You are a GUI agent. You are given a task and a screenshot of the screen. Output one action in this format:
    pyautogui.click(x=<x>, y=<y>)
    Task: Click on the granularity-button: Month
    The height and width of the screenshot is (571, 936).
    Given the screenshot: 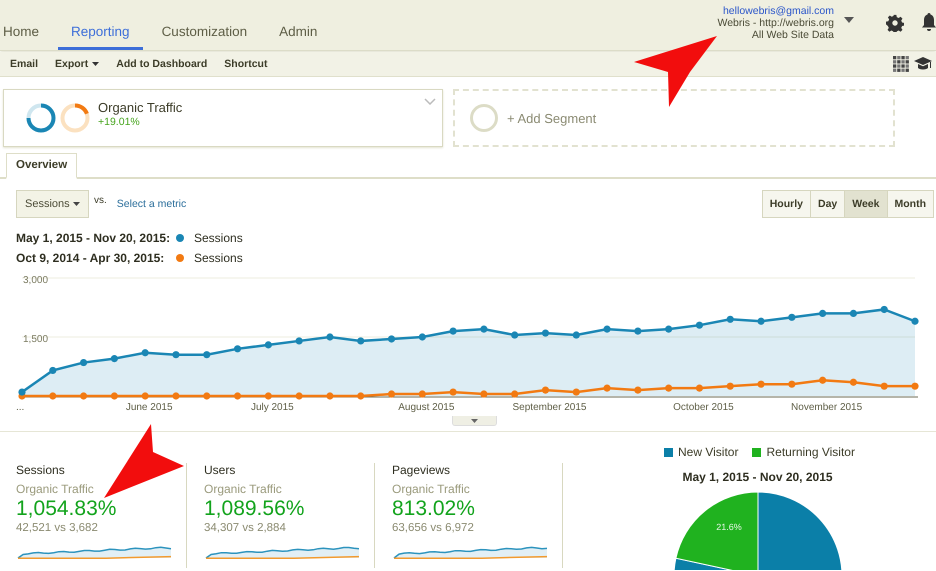 What is the action you would take?
    pyautogui.click(x=909, y=203)
    